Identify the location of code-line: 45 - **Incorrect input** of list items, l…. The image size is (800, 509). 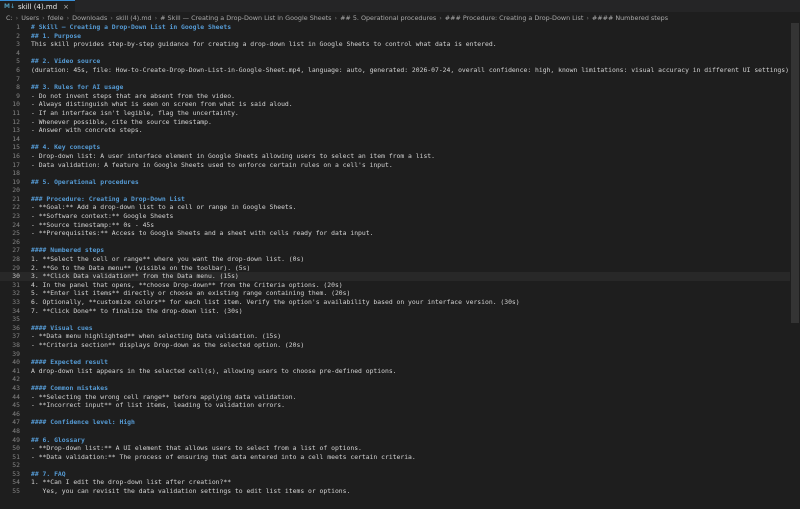
(400, 405).